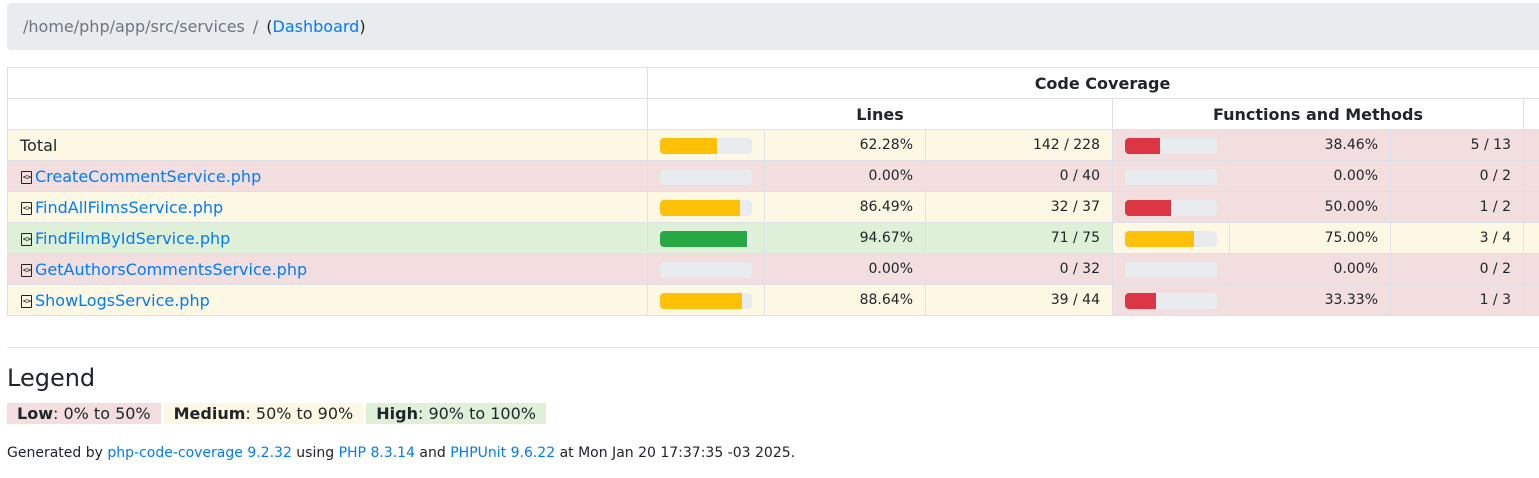 This screenshot has width=1539, height=478. Describe the element at coordinates (1019, 269) in the screenshot. I see `lines-ratio: 0 / 32` at that location.